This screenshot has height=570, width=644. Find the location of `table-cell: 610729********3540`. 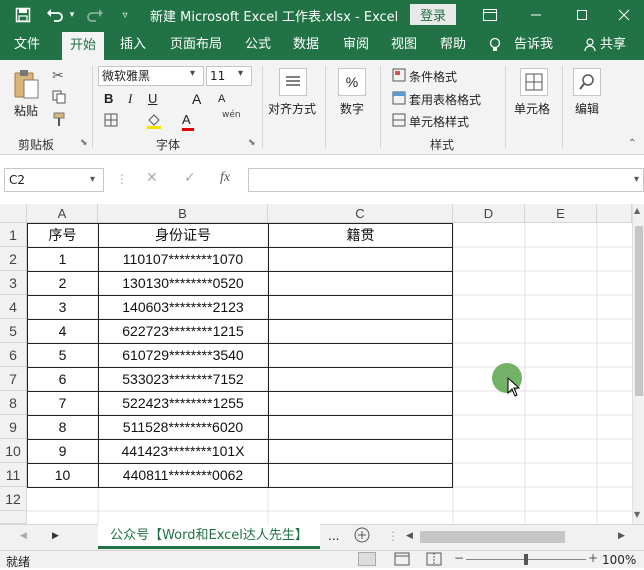

table-cell: 610729********3540 is located at coordinates (183, 355).